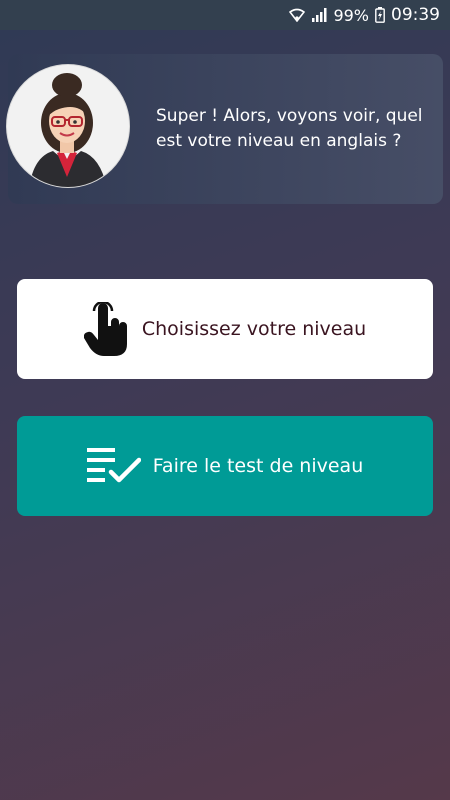  I want to click on wifi-icon, so click(297, 15).